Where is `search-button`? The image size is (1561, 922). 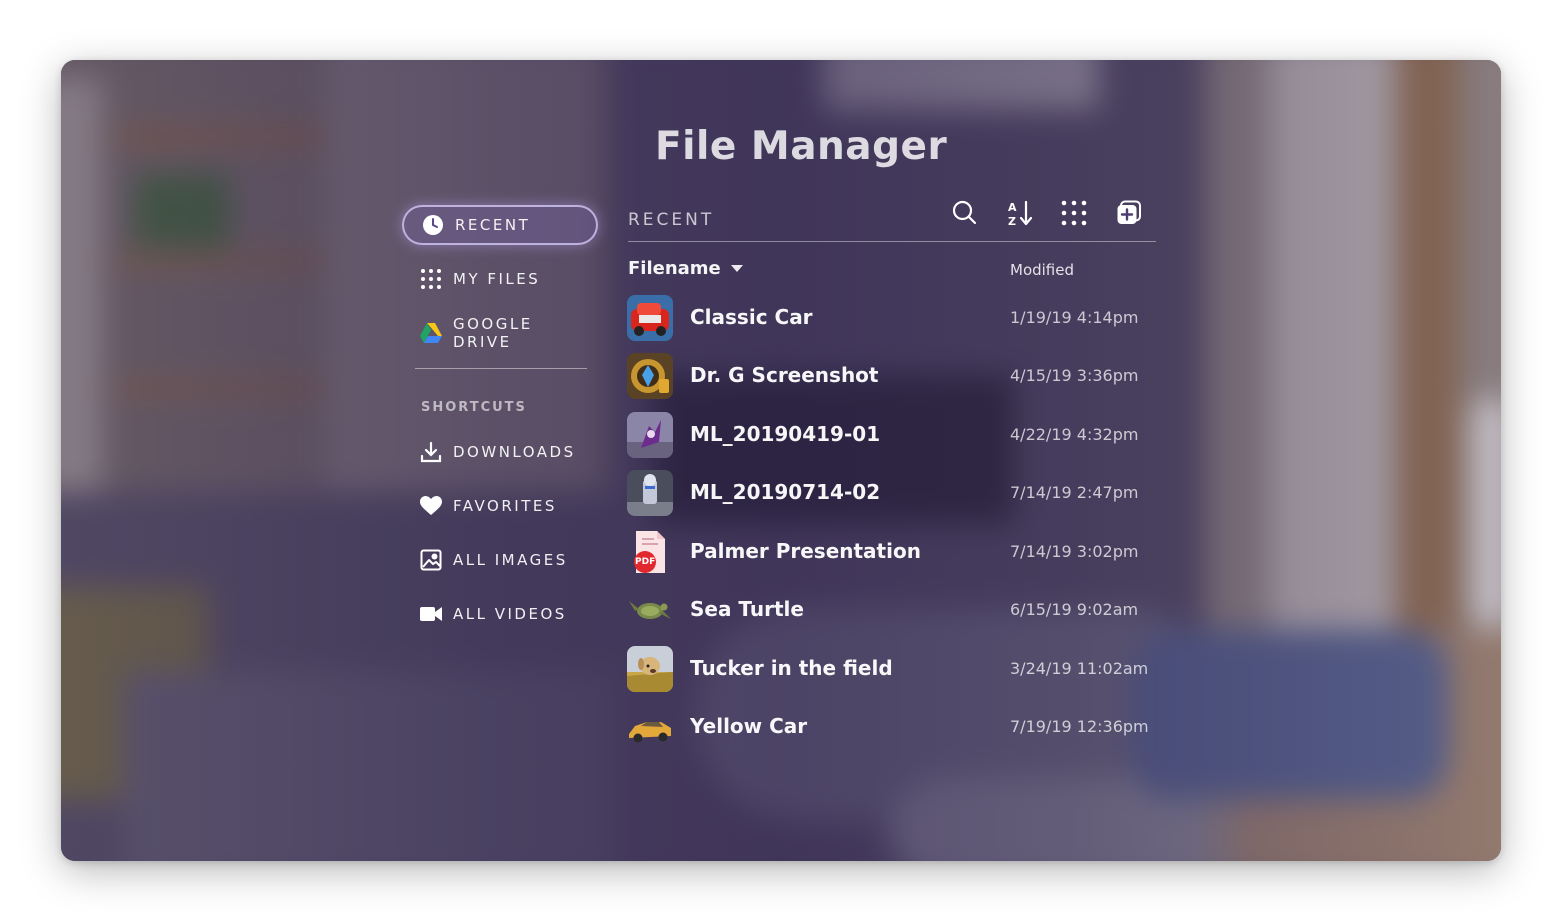 search-button is located at coordinates (965, 213).